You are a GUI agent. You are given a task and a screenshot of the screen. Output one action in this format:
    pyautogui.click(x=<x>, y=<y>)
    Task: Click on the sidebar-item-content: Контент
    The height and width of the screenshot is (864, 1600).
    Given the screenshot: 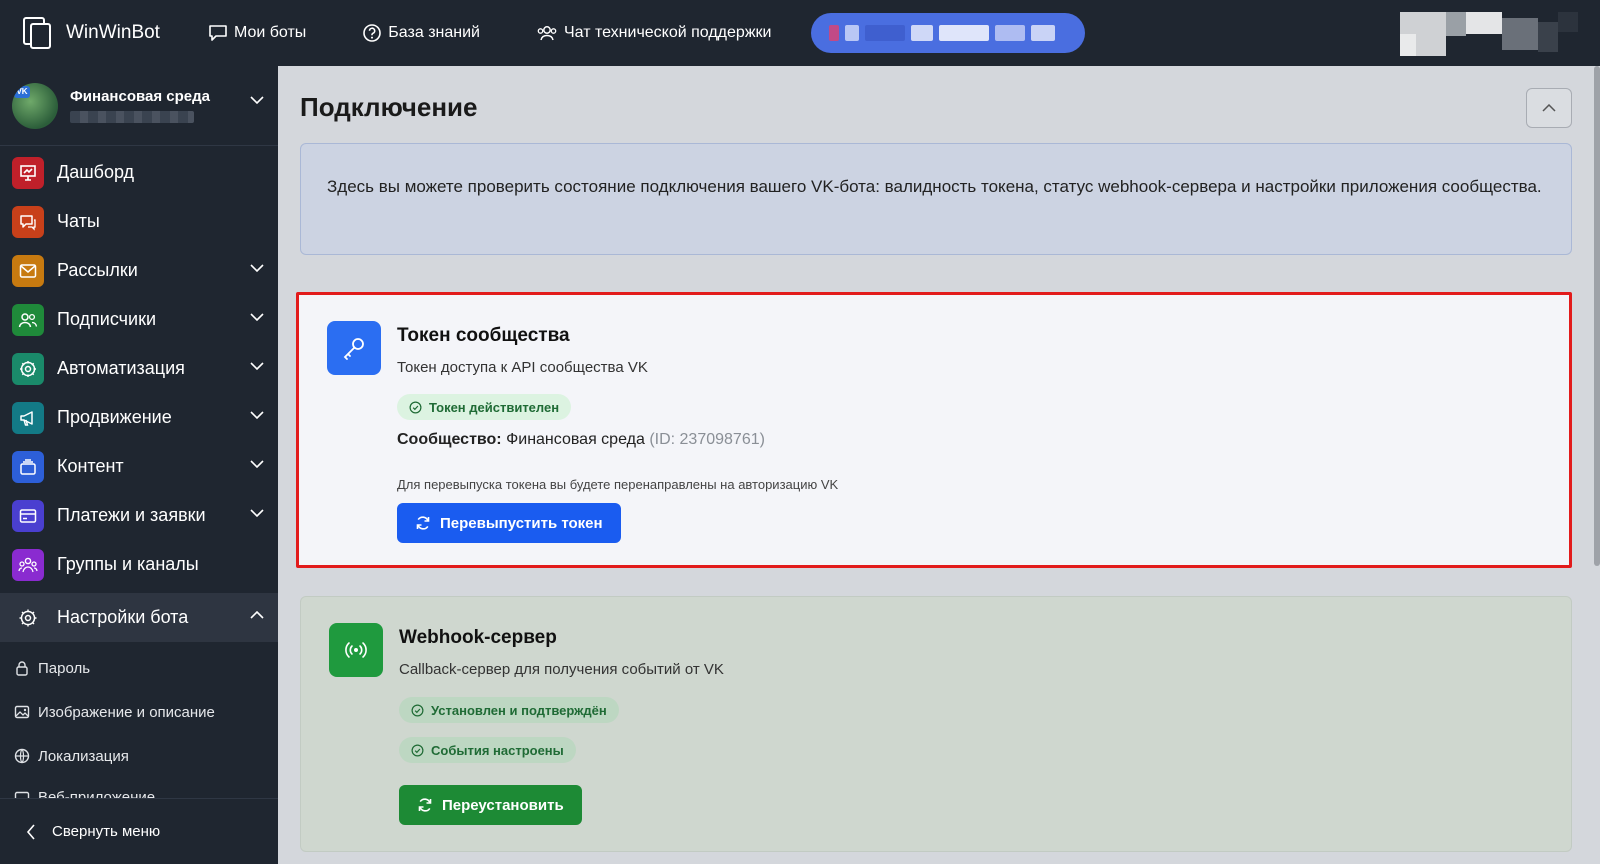 What is the action you would take?
    pyautogui.click(x=139, y=466)
    